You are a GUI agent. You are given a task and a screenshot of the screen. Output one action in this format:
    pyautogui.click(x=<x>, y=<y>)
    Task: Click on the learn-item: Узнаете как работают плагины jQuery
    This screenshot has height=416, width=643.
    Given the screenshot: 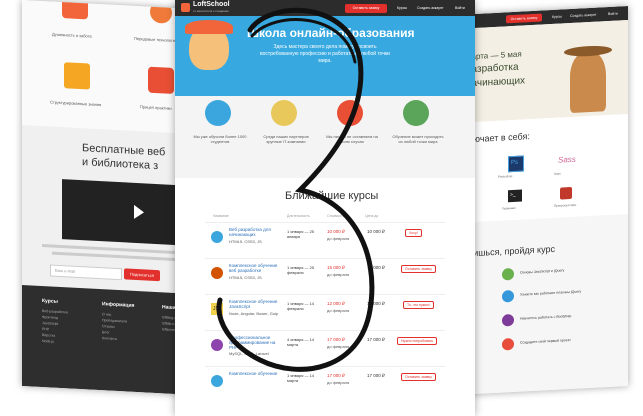 What is the action you would take?
    pyautogui.click(x=551, y=293)
    